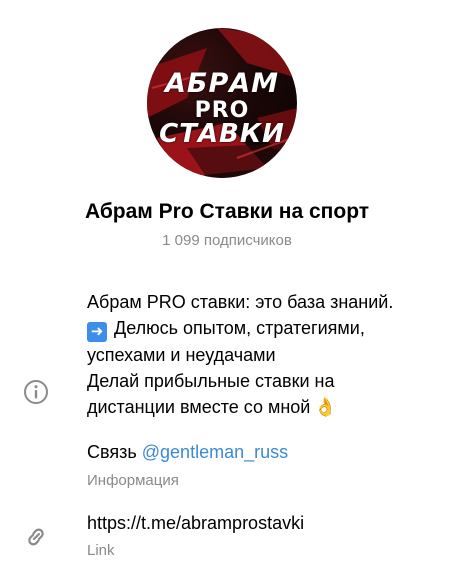 This screenshot has width=454, height=569. What do you see at coordinates (36, 537) in the screenshot?
I see `link-icon` at bounding box center [36, 537].